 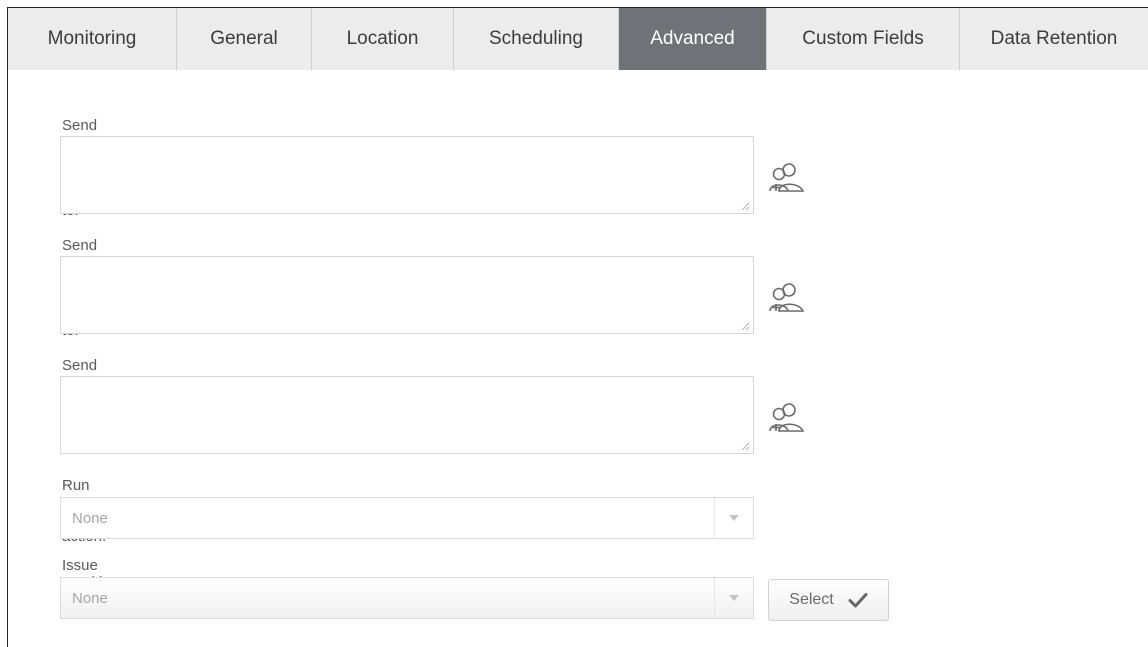 What do you see at coordinates (407, 598) in the screenshot?
I see `issue-tracking-select: None` at bounding box center [407, 598].